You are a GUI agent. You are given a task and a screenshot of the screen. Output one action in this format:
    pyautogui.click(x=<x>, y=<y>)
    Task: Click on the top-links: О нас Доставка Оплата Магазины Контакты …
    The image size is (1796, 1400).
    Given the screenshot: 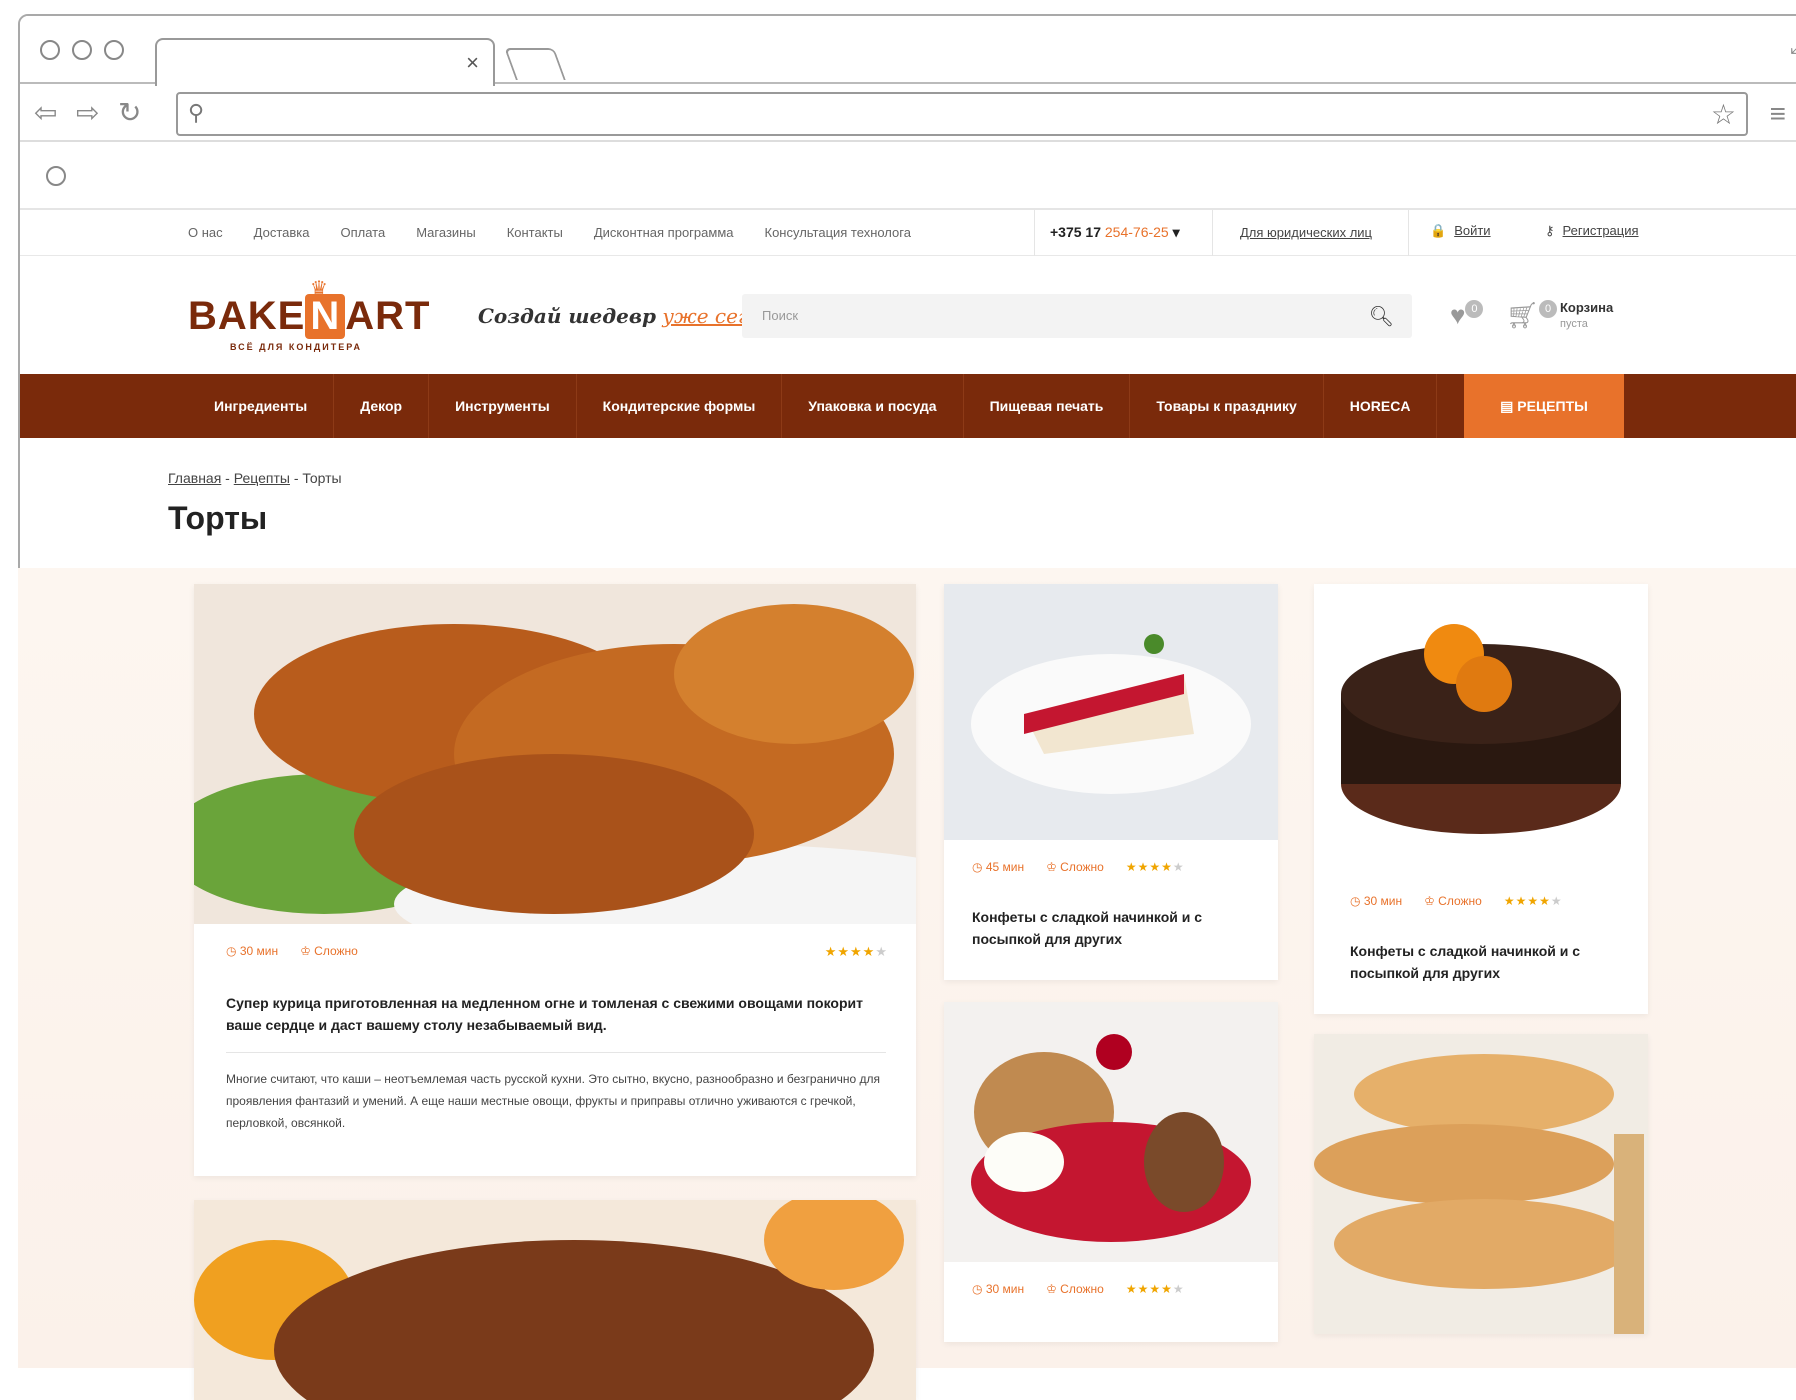 What is the action you would take?
    pyautogui.click(x=549, y=232)
    